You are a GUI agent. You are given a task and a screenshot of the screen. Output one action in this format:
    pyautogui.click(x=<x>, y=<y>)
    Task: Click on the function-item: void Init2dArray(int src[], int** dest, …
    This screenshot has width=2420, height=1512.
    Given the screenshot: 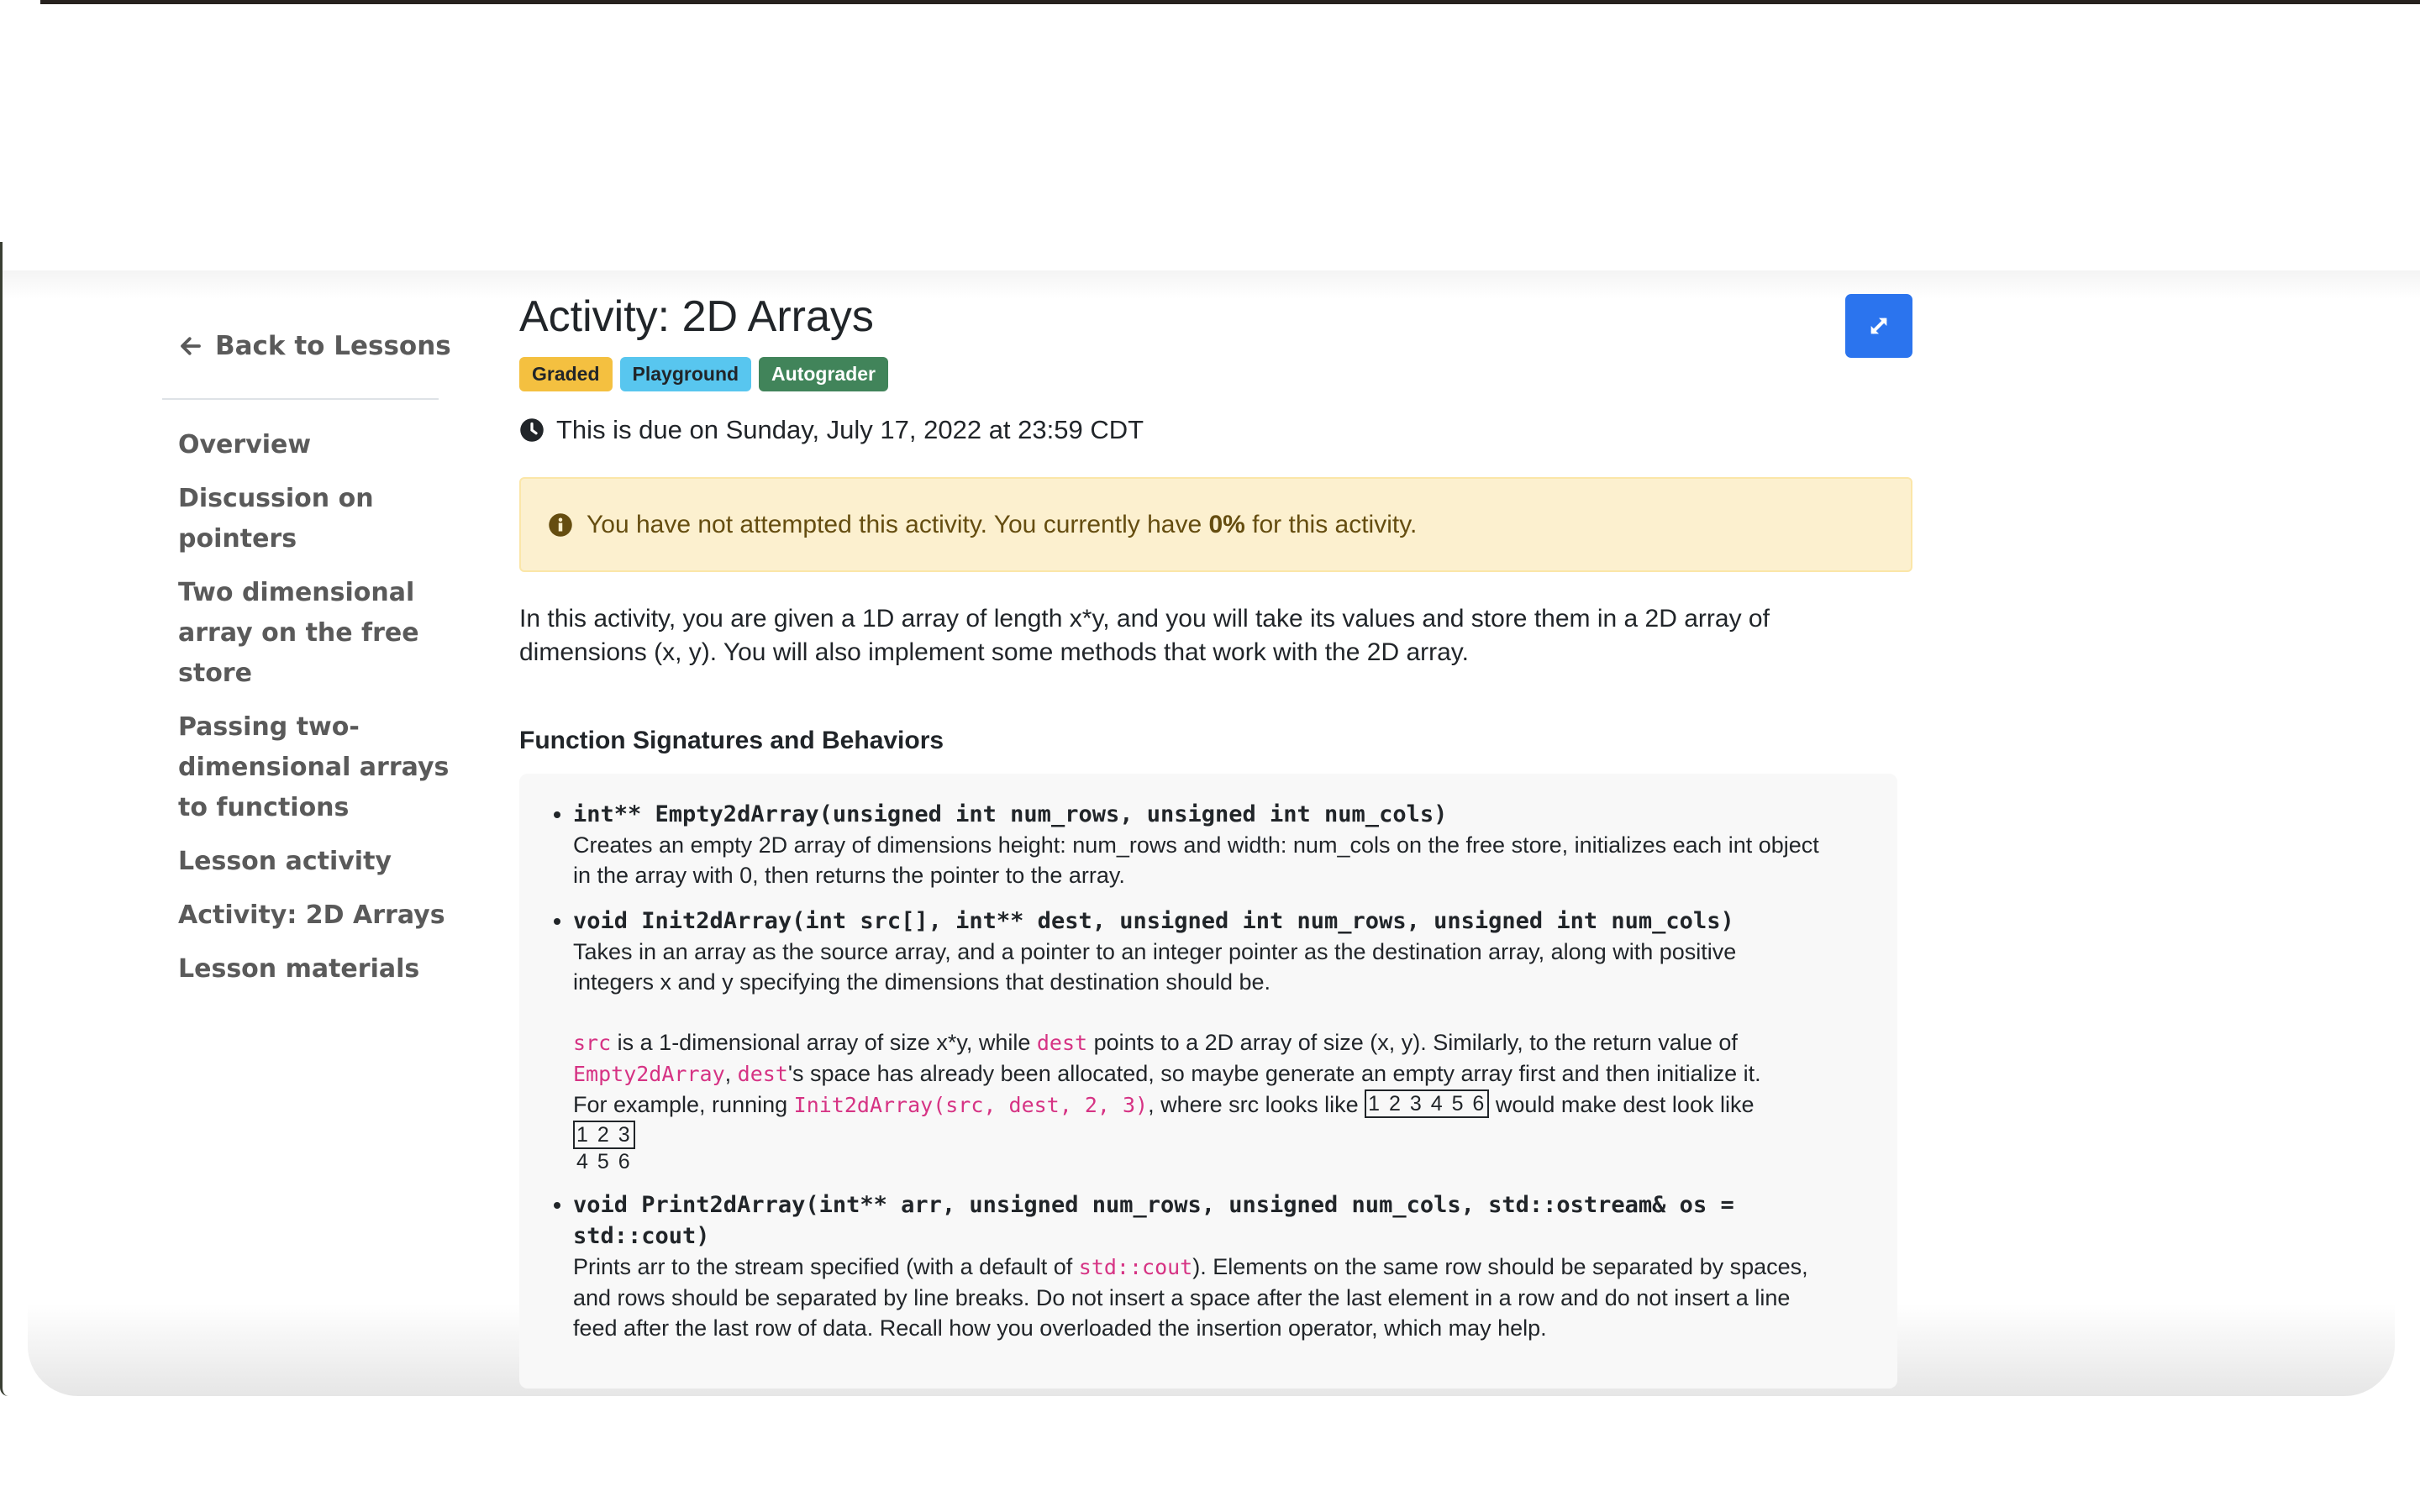 What is the action you would take?
    pyautogui.click(x=1235, y=1040)
    